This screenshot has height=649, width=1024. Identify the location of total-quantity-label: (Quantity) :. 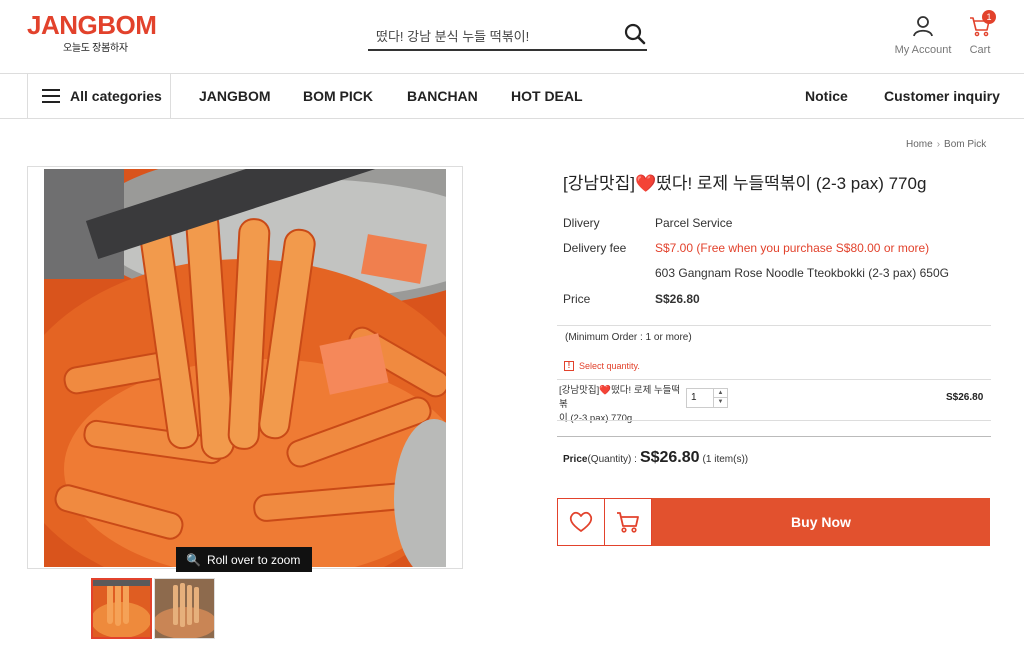
(612, 459).